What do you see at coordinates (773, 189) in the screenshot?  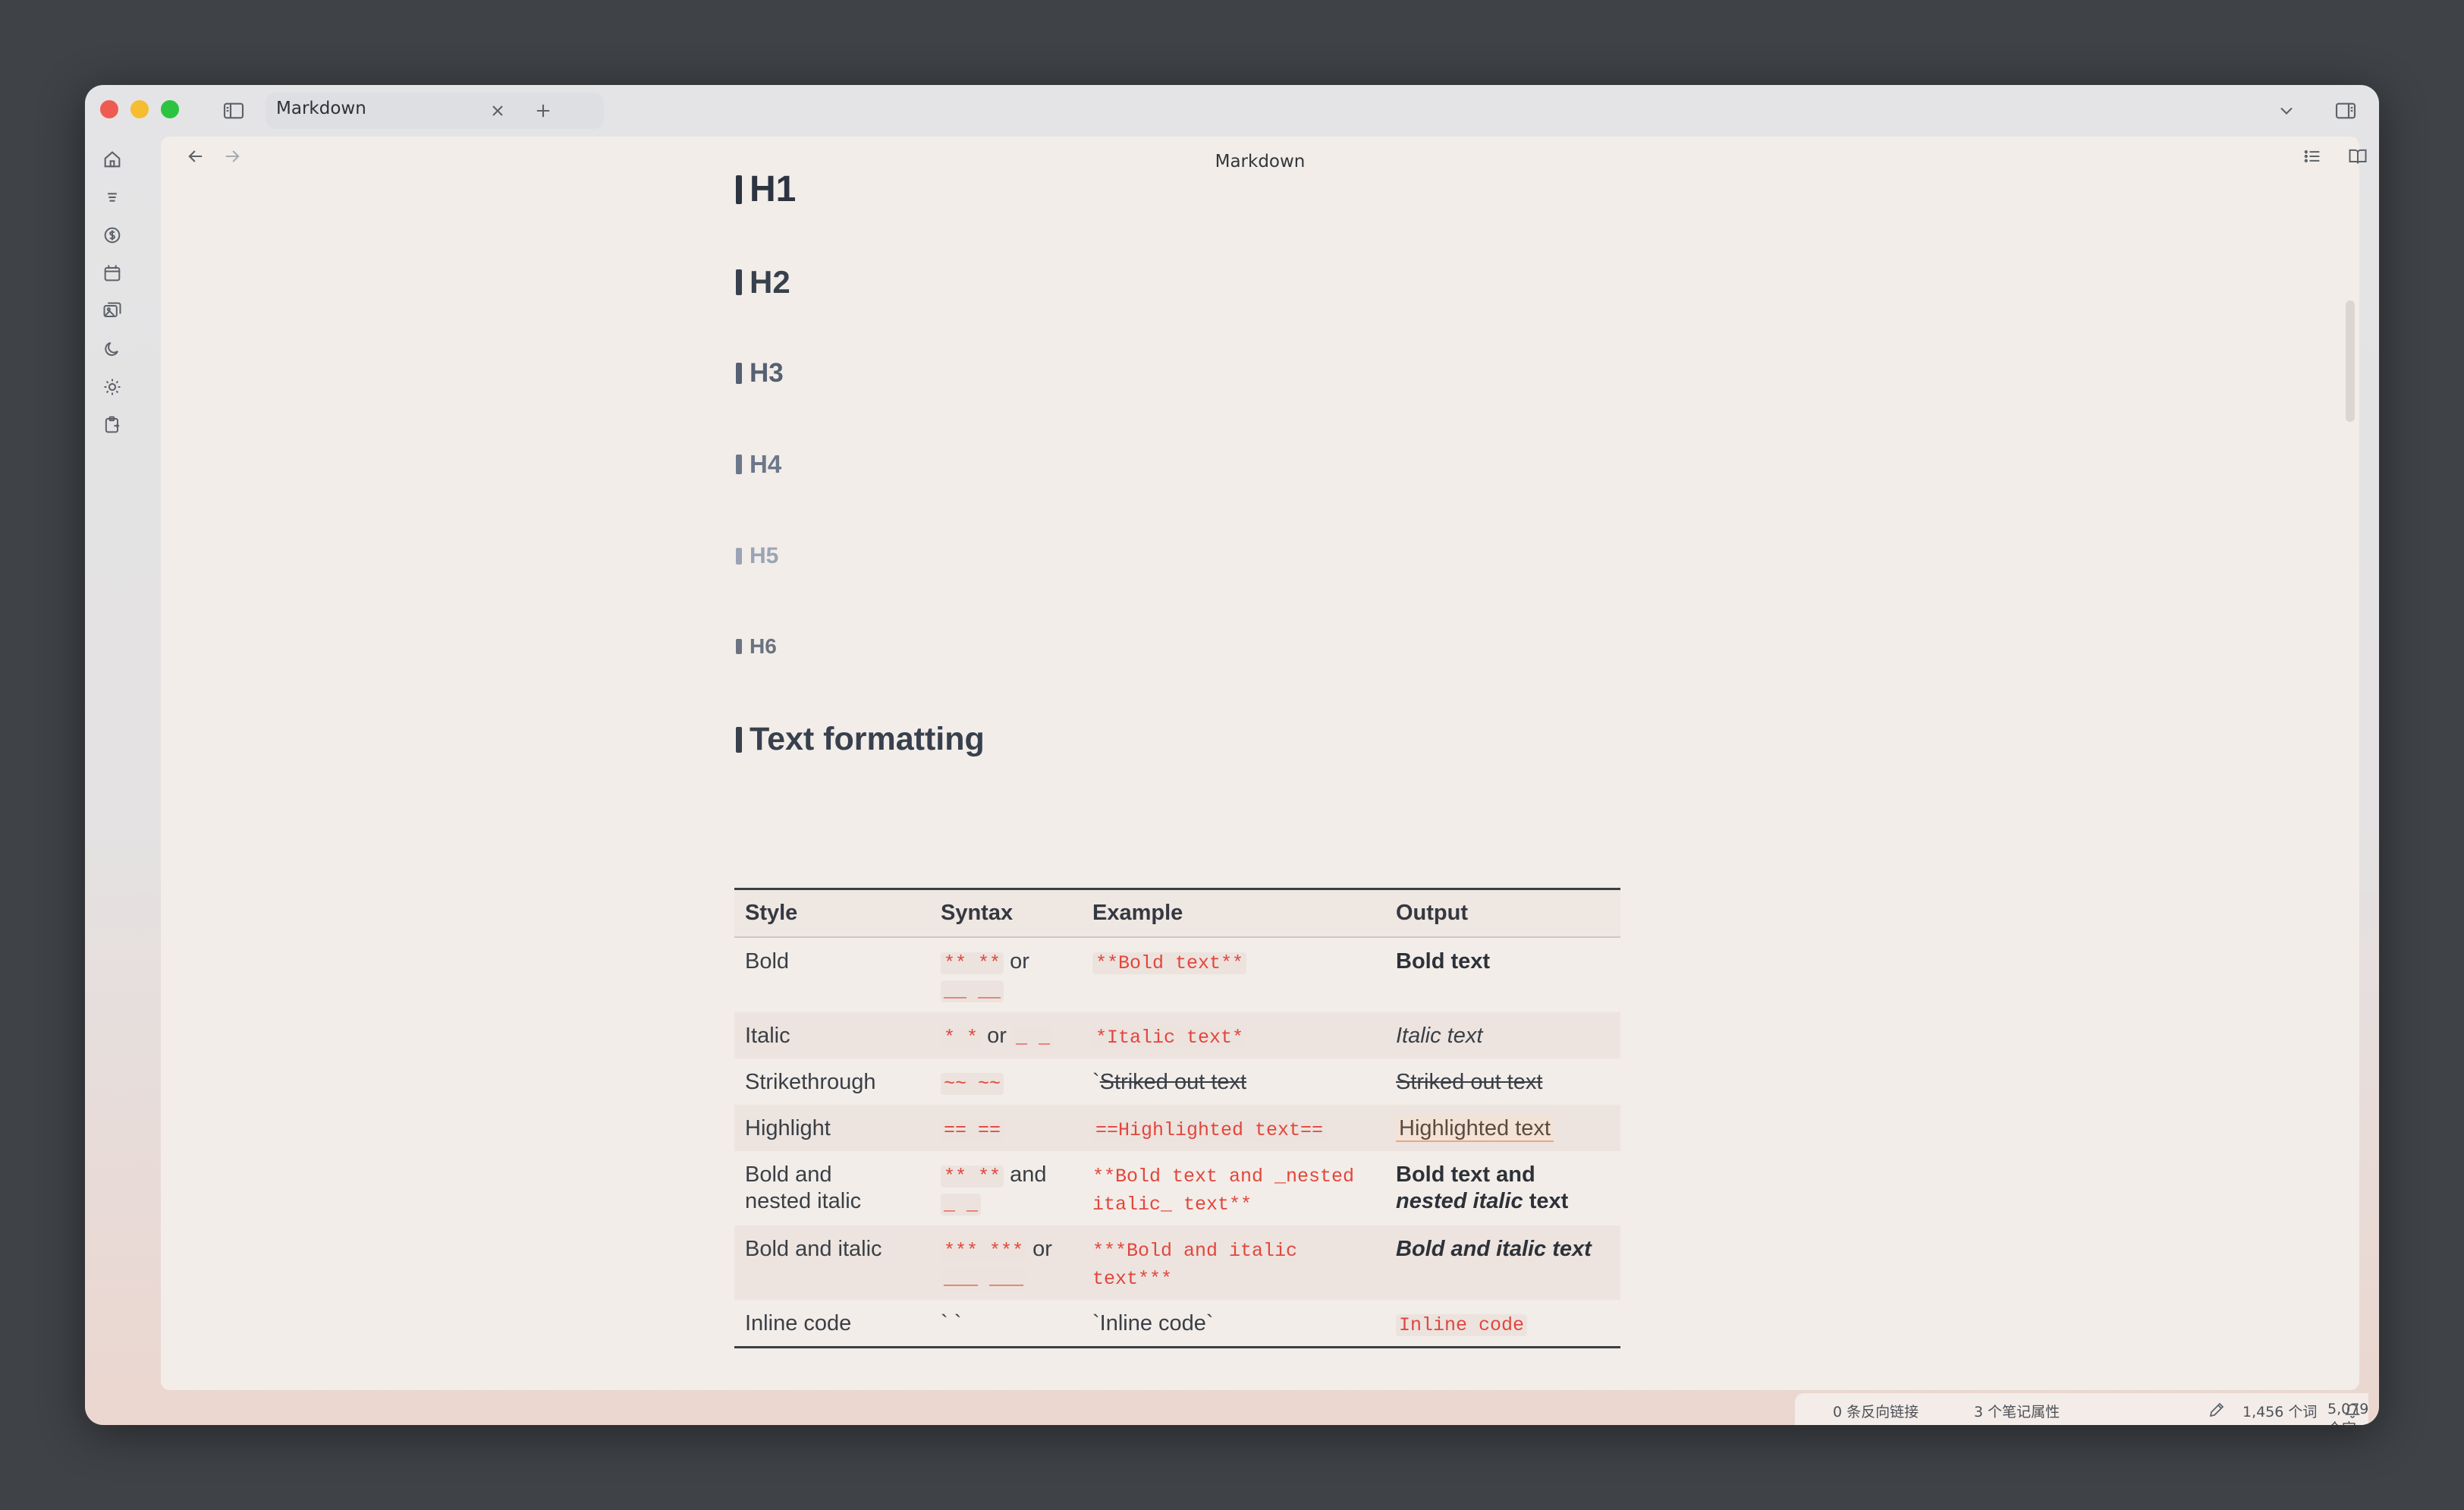 I see `heading-h1-text: H1` at bounding box center [773, 189].